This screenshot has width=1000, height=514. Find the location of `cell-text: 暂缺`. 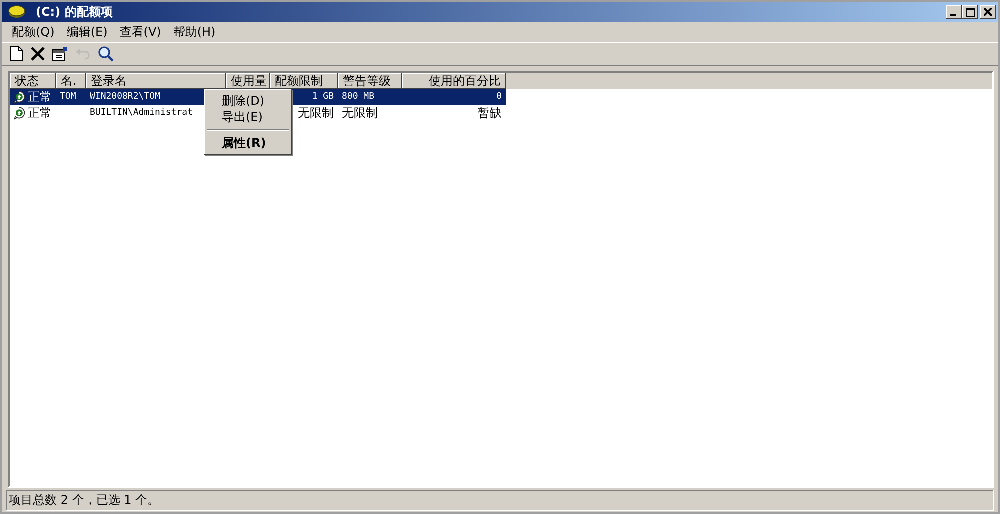

cell-text: 暂缺 is located at coordinates (490, 113).